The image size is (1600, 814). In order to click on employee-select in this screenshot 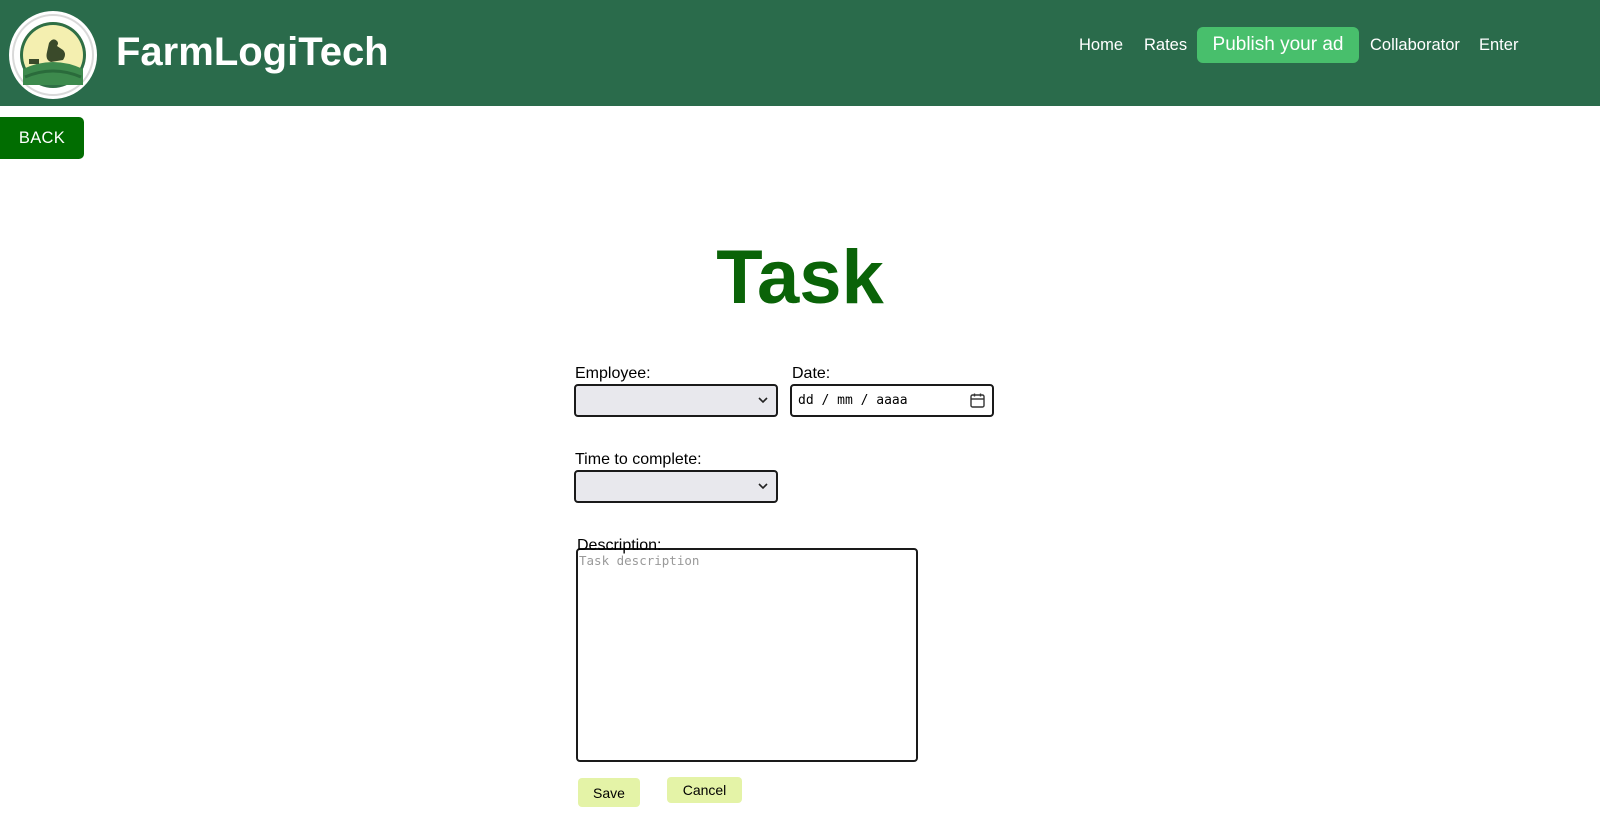, I will do `click(676, 400)`.